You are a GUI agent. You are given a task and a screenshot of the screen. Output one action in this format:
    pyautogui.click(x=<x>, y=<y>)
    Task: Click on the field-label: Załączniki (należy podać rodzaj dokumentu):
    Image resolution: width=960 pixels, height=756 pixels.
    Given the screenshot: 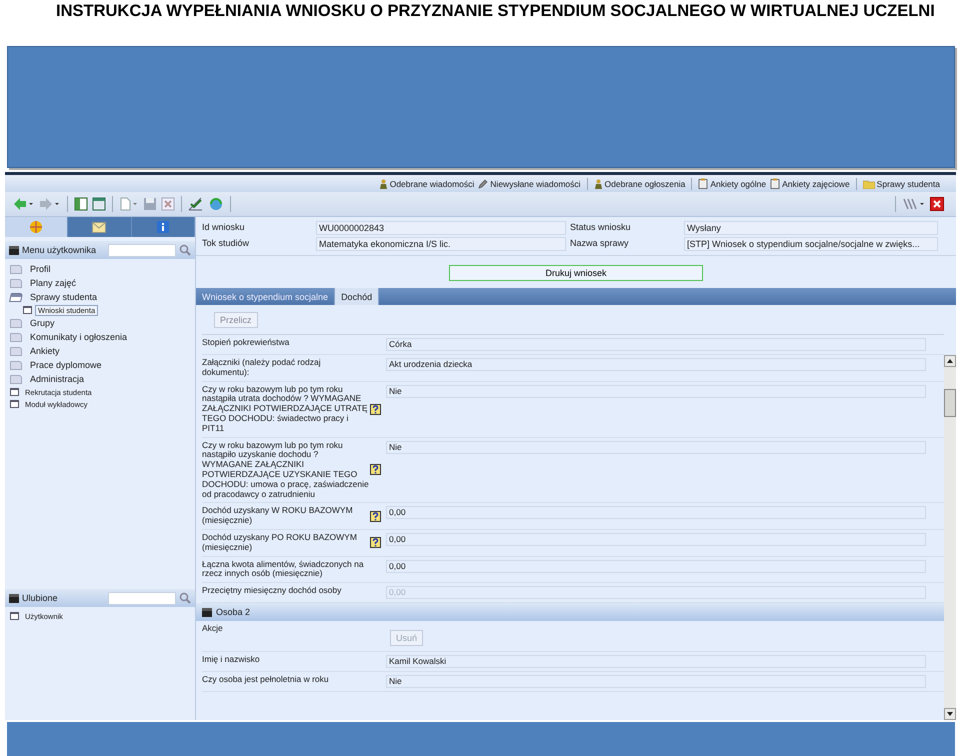 What is the action you would take?
    pyautogui.click(x=262, y=368)
    